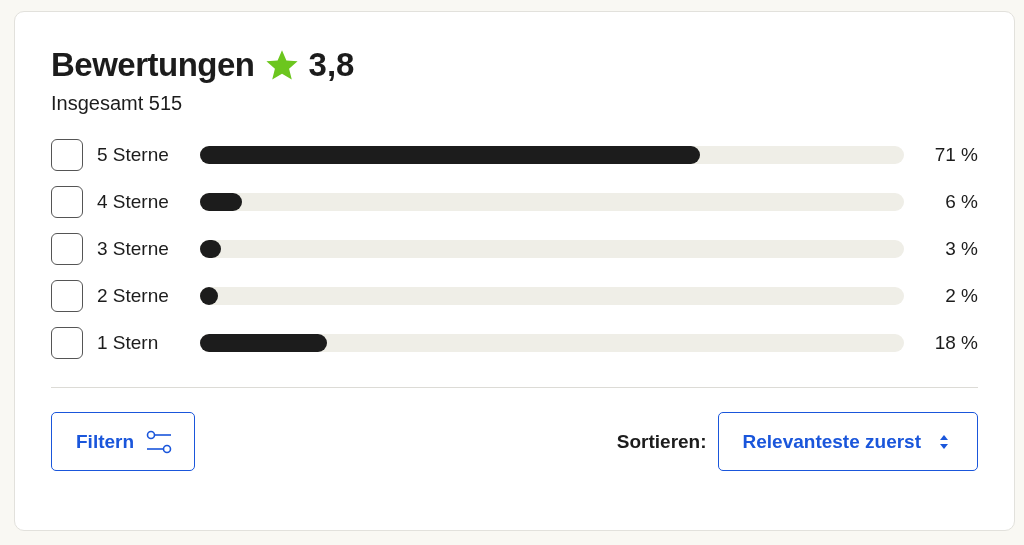 This screenshot has width=1024, height=545. I want to click on percentage: 3 %, so click(961, 249).